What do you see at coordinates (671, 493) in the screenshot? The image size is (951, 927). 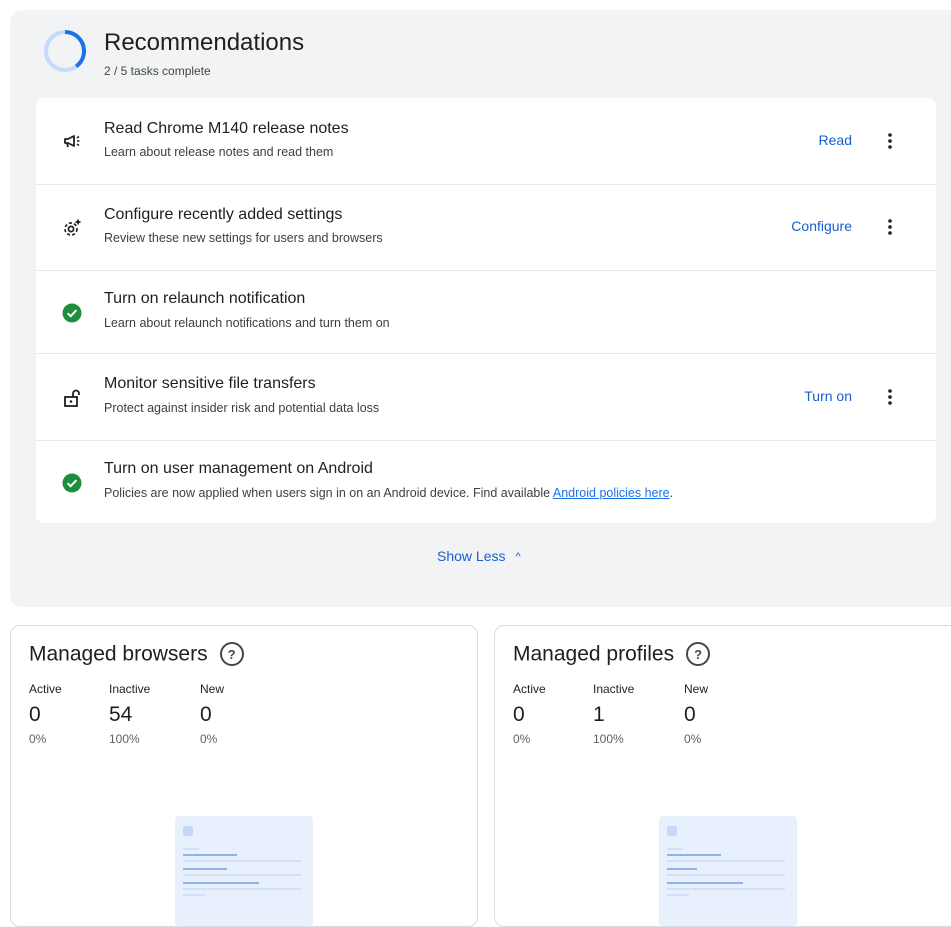 I see `task-description-suffix: .` at bounding box center [671, 493].